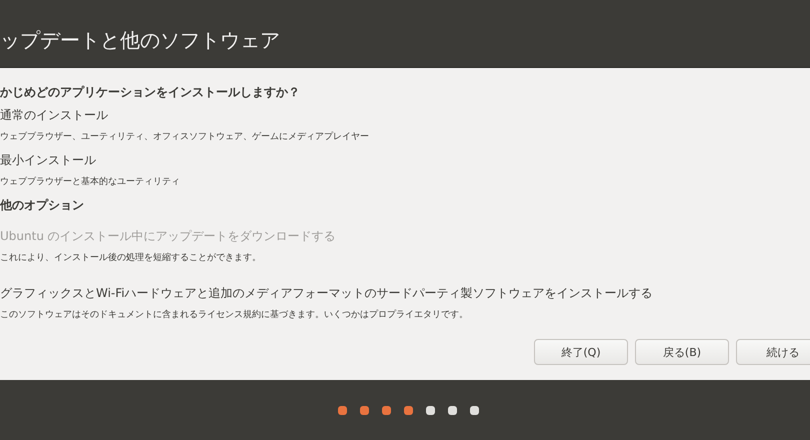 Image resolution: width=810 pixels, height=440 pixels. I want to click on option-description: ウェブブラウザー、ユーティリティ、オフィスソフトウェア、ゲームにメディアプレイヤー, so click(185, 136).